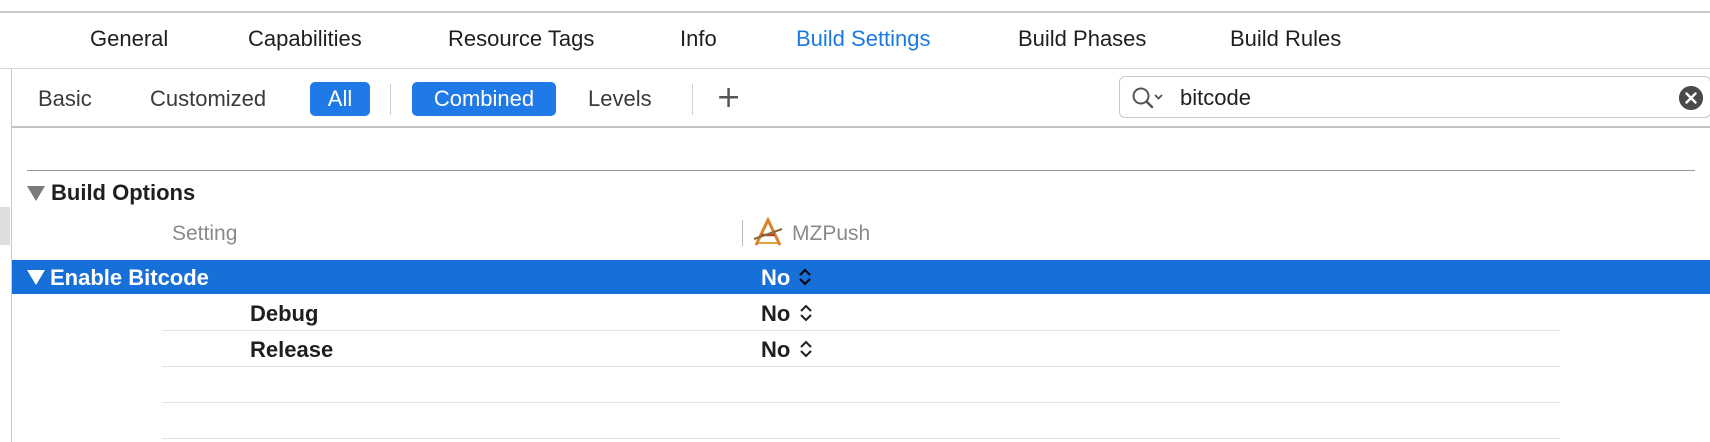 This screenshot has width=1710, height=442. I want to click on tab-build-rules: Build Rules, so click(1285, 39).